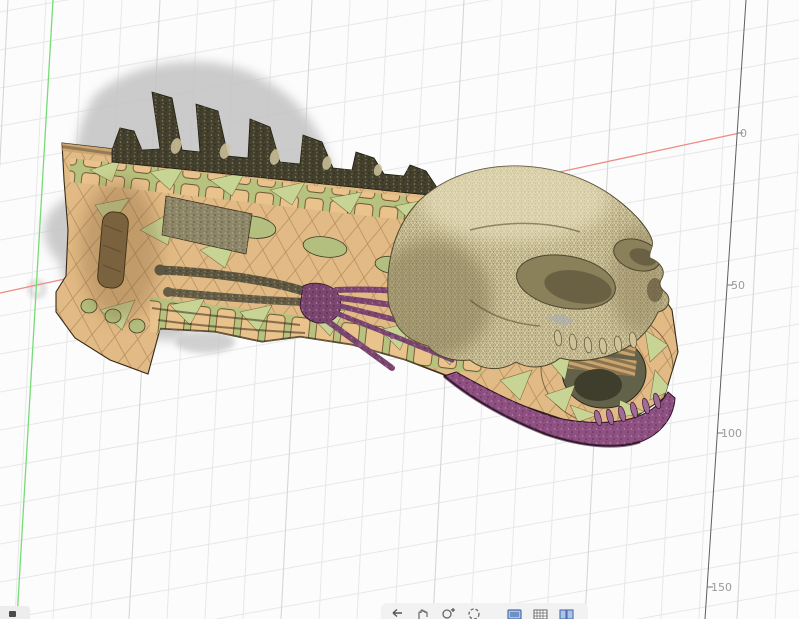 This screenshot has height=619, width=799. I want to click on ruler-tick-50: 50, so click(738, 285).